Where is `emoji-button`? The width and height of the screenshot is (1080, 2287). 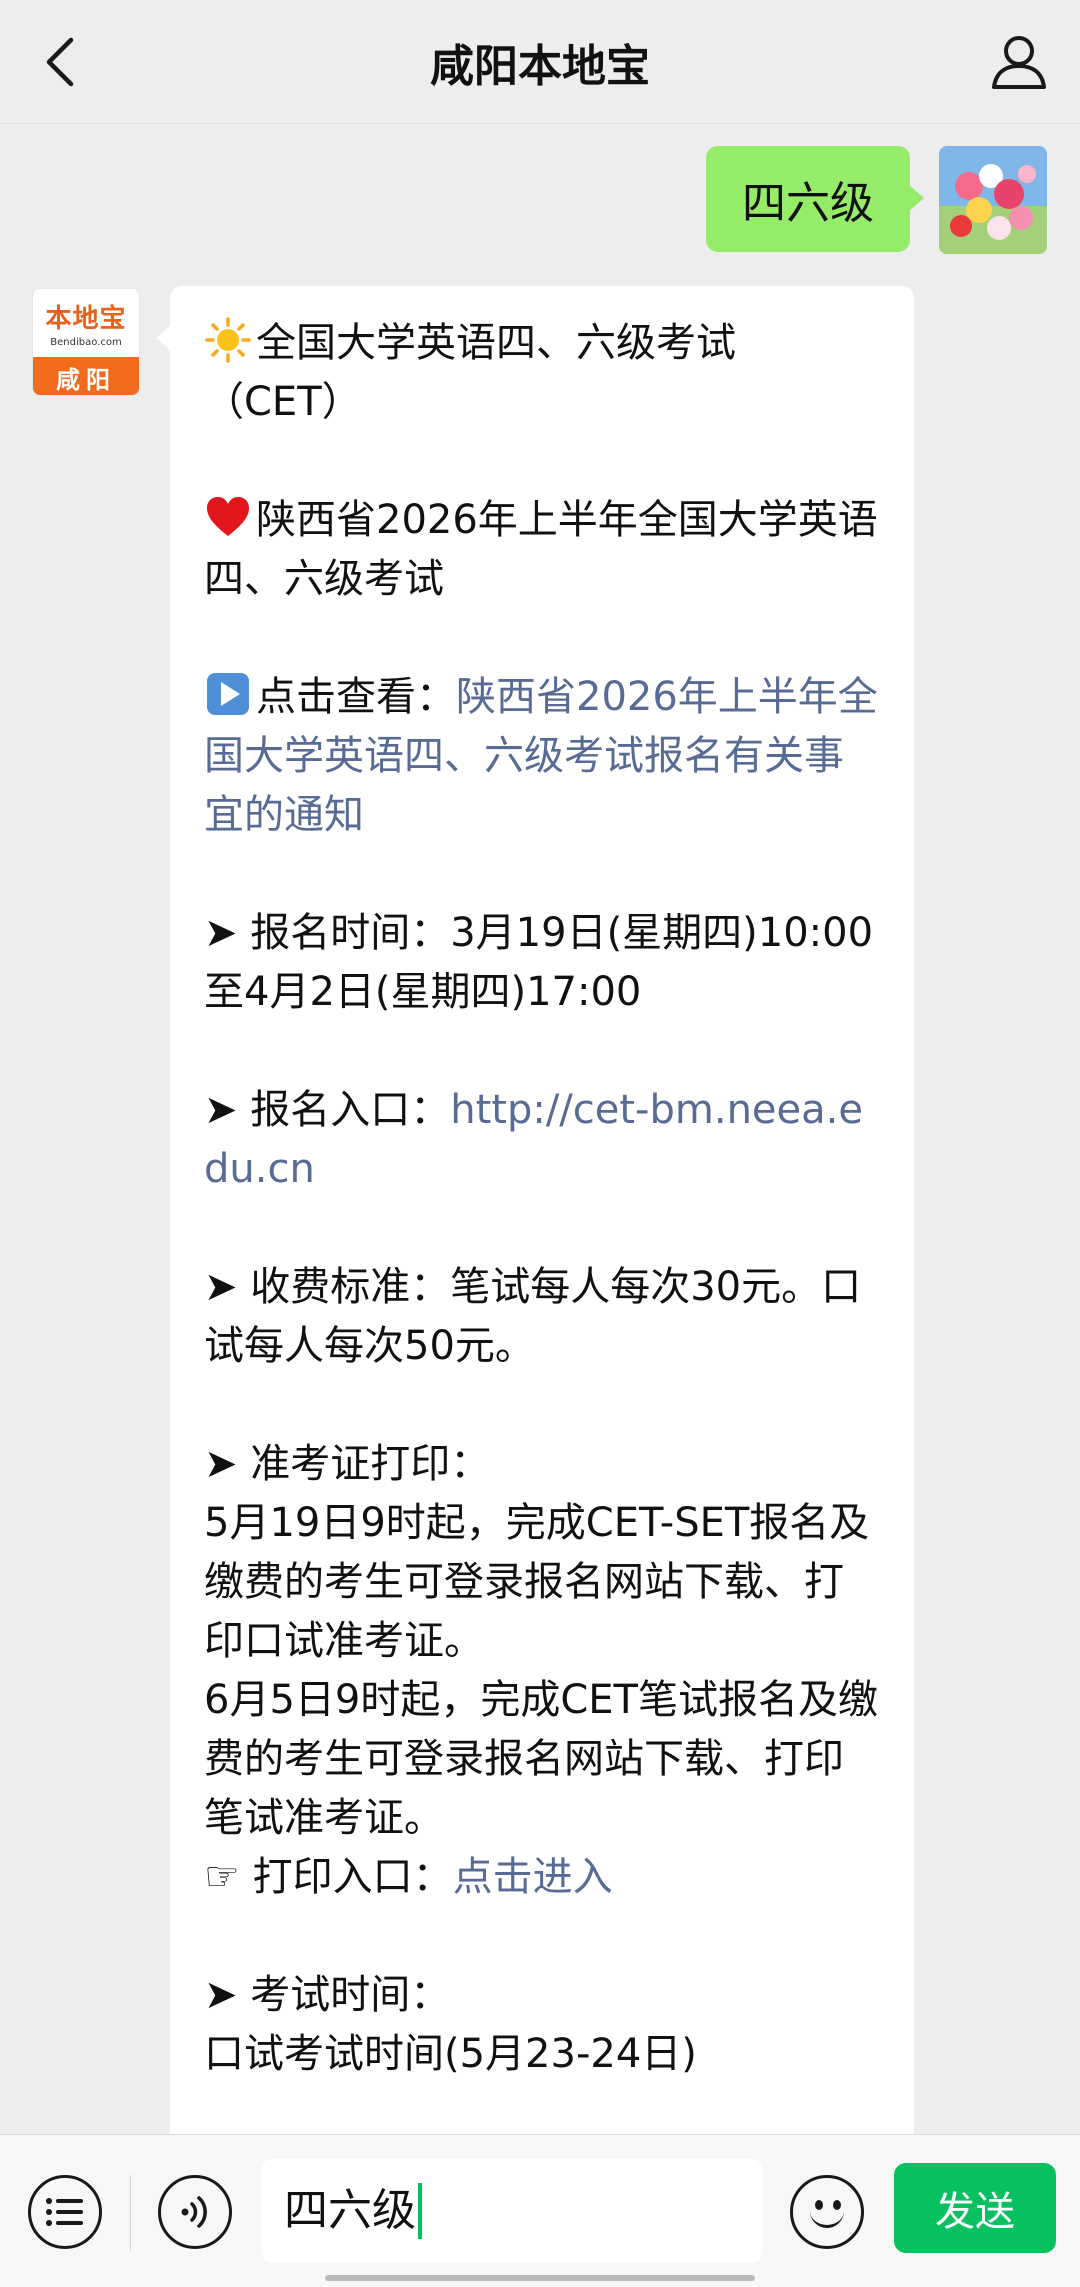 emoji-button is located at coordinates (827, 2212).